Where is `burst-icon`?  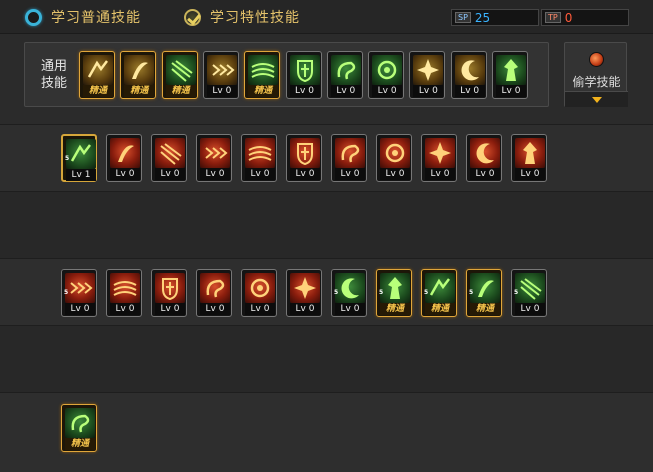
burst-icon is located at coordinates (485, 153).